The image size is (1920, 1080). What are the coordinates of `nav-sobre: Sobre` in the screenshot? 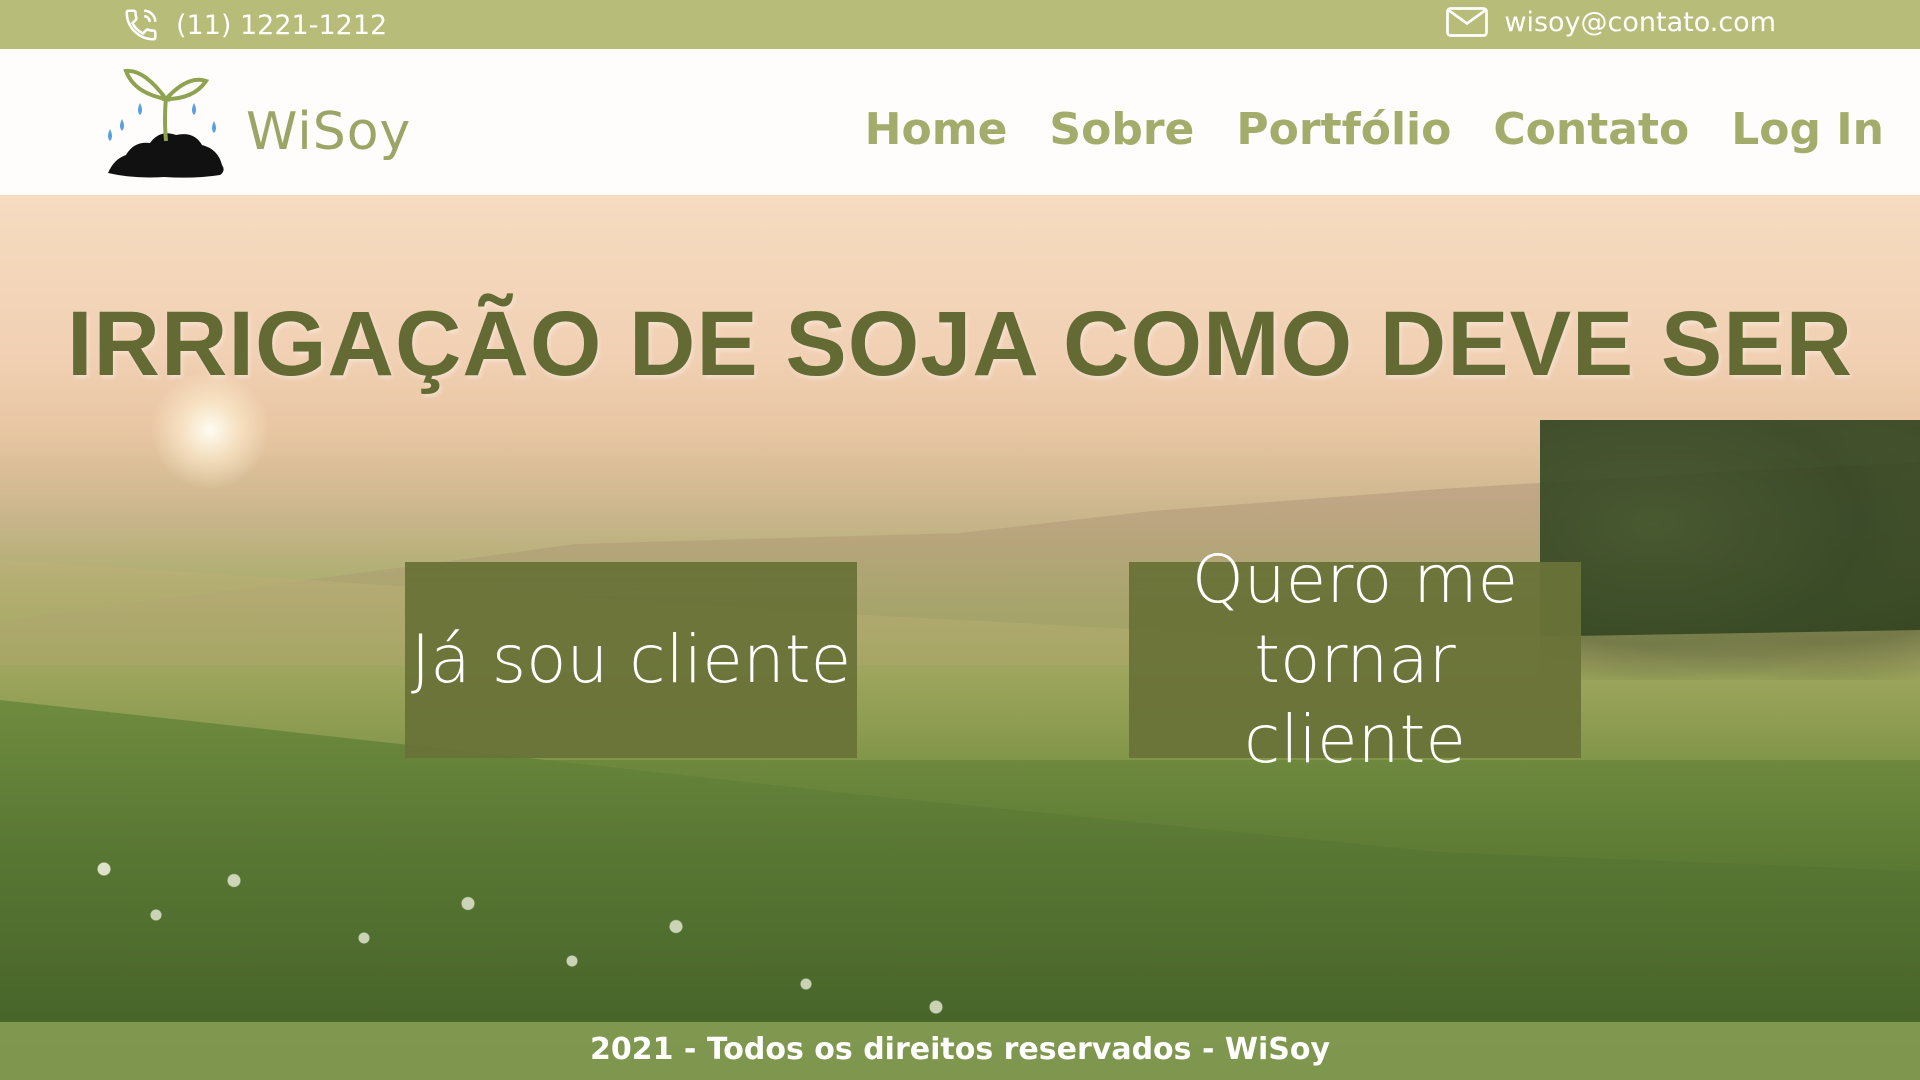 It's located at (1121, 129).